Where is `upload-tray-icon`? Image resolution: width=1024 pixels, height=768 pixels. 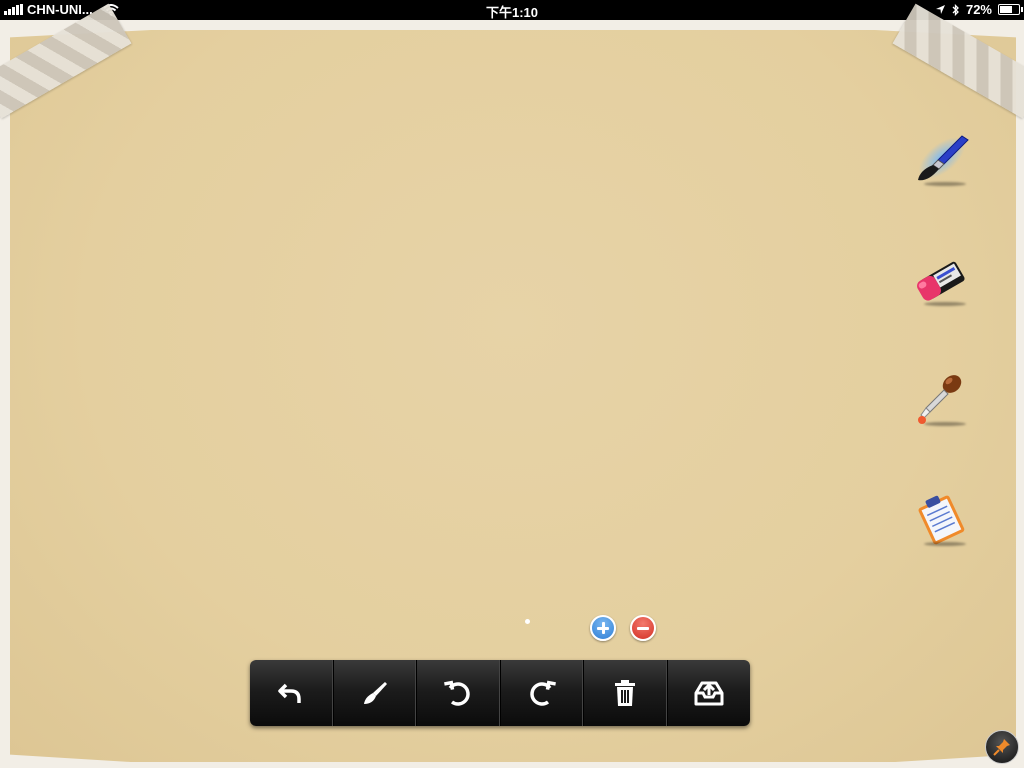
upload-tray-icon is located at coordinates (709, 693).